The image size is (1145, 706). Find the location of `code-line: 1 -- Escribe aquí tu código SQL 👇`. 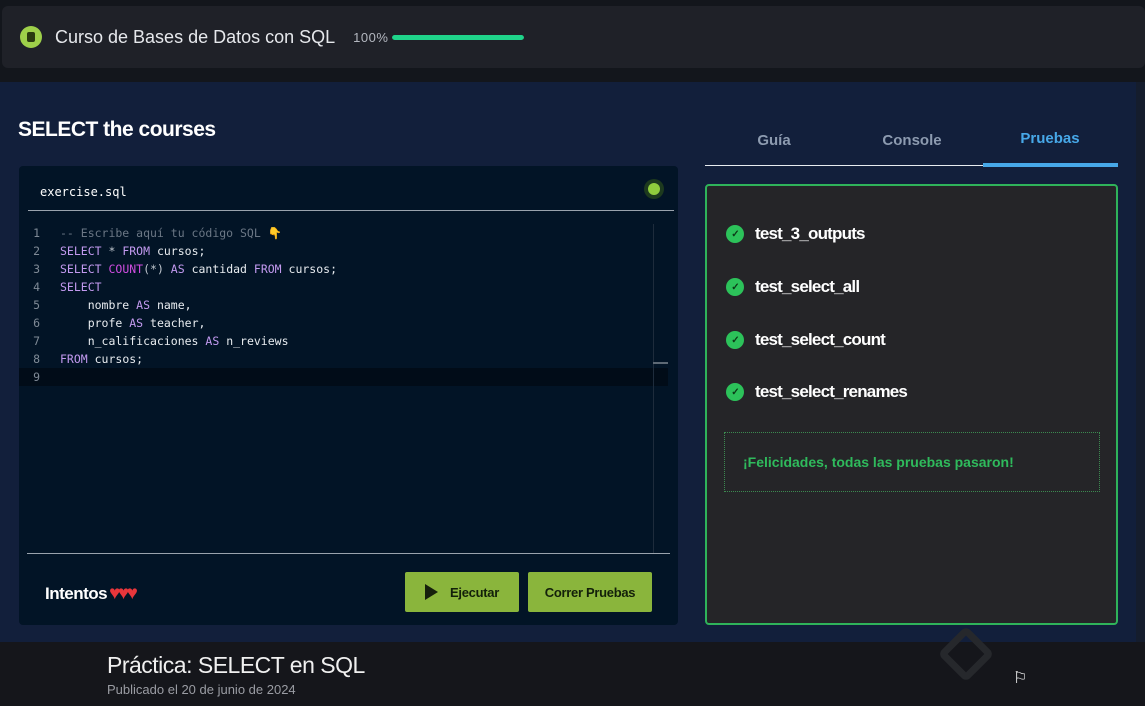

code-line: 1 -- Escribe aquí tu código SQL 👇 is located at coordinates (344, 233).